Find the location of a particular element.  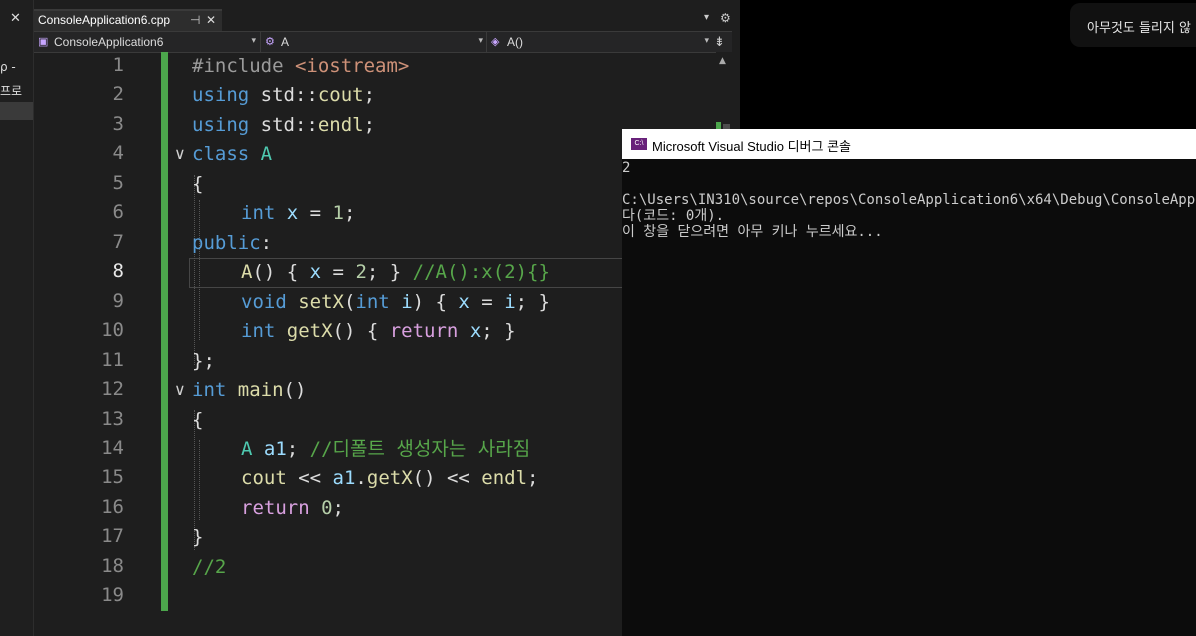

code-line-10: int getX() { return x; } is located at coordinates (378, 331).